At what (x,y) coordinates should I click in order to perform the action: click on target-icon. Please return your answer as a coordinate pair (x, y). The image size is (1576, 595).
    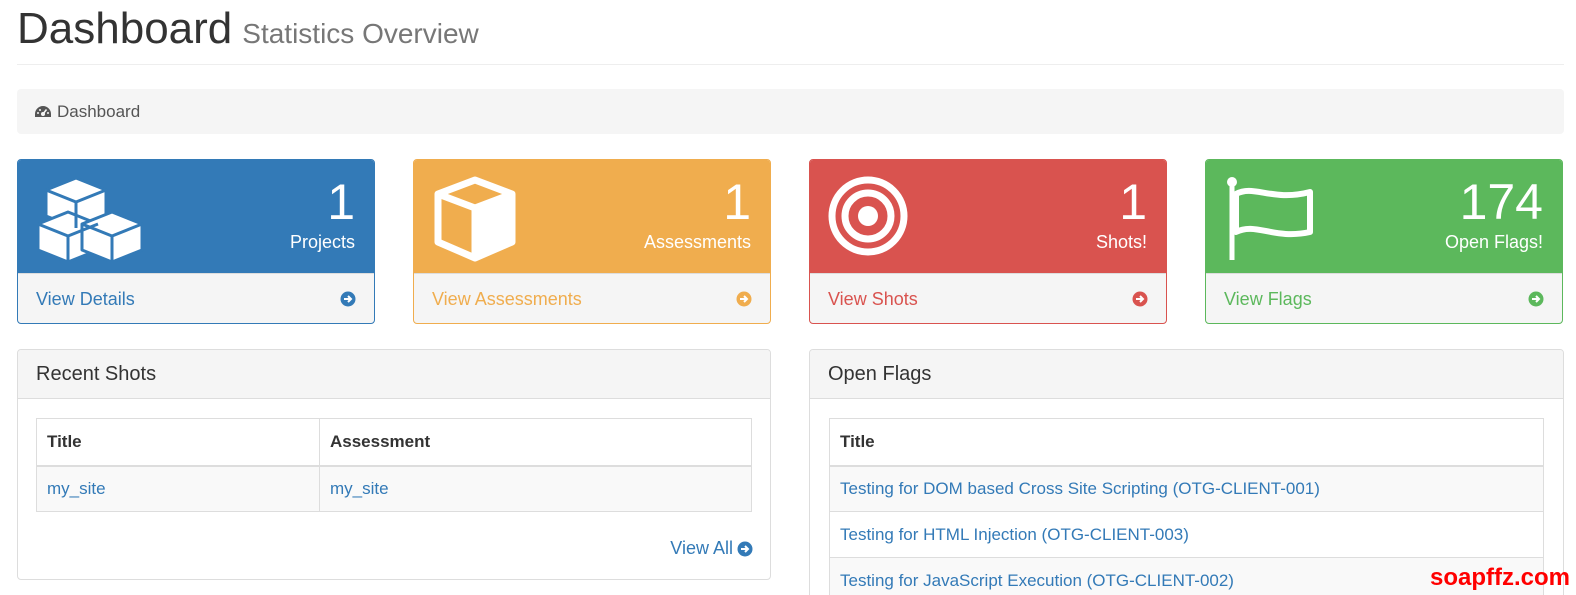
    Looking at the image, I should click on (868, 216).